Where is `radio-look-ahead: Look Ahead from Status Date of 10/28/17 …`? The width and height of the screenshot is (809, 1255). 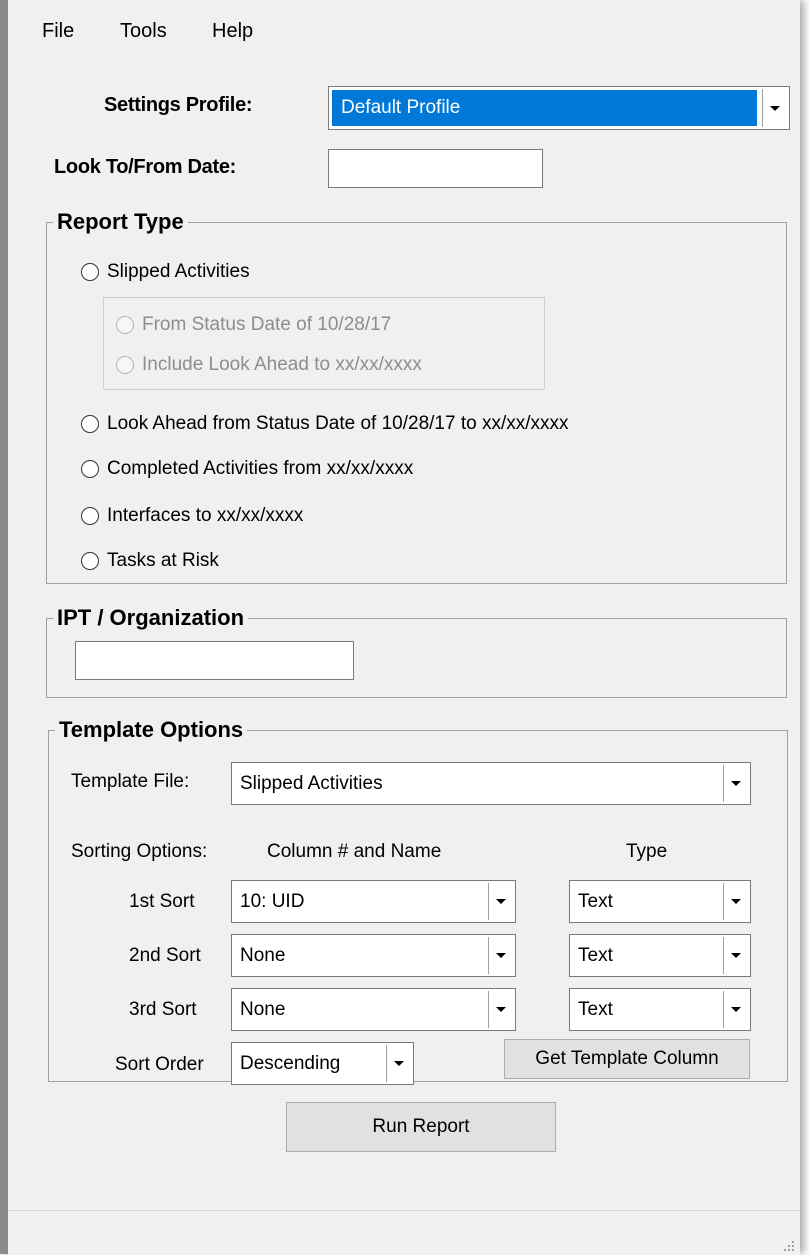 radio-look-ahead: Look Ahead from Status Date of 10/28/17 … is located at coordinates (325, 424).